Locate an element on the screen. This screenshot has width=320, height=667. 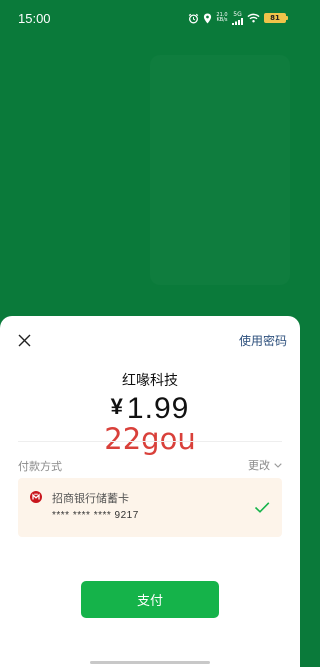
net-speed-unit: KB/s is located at coordinates (222, 20).